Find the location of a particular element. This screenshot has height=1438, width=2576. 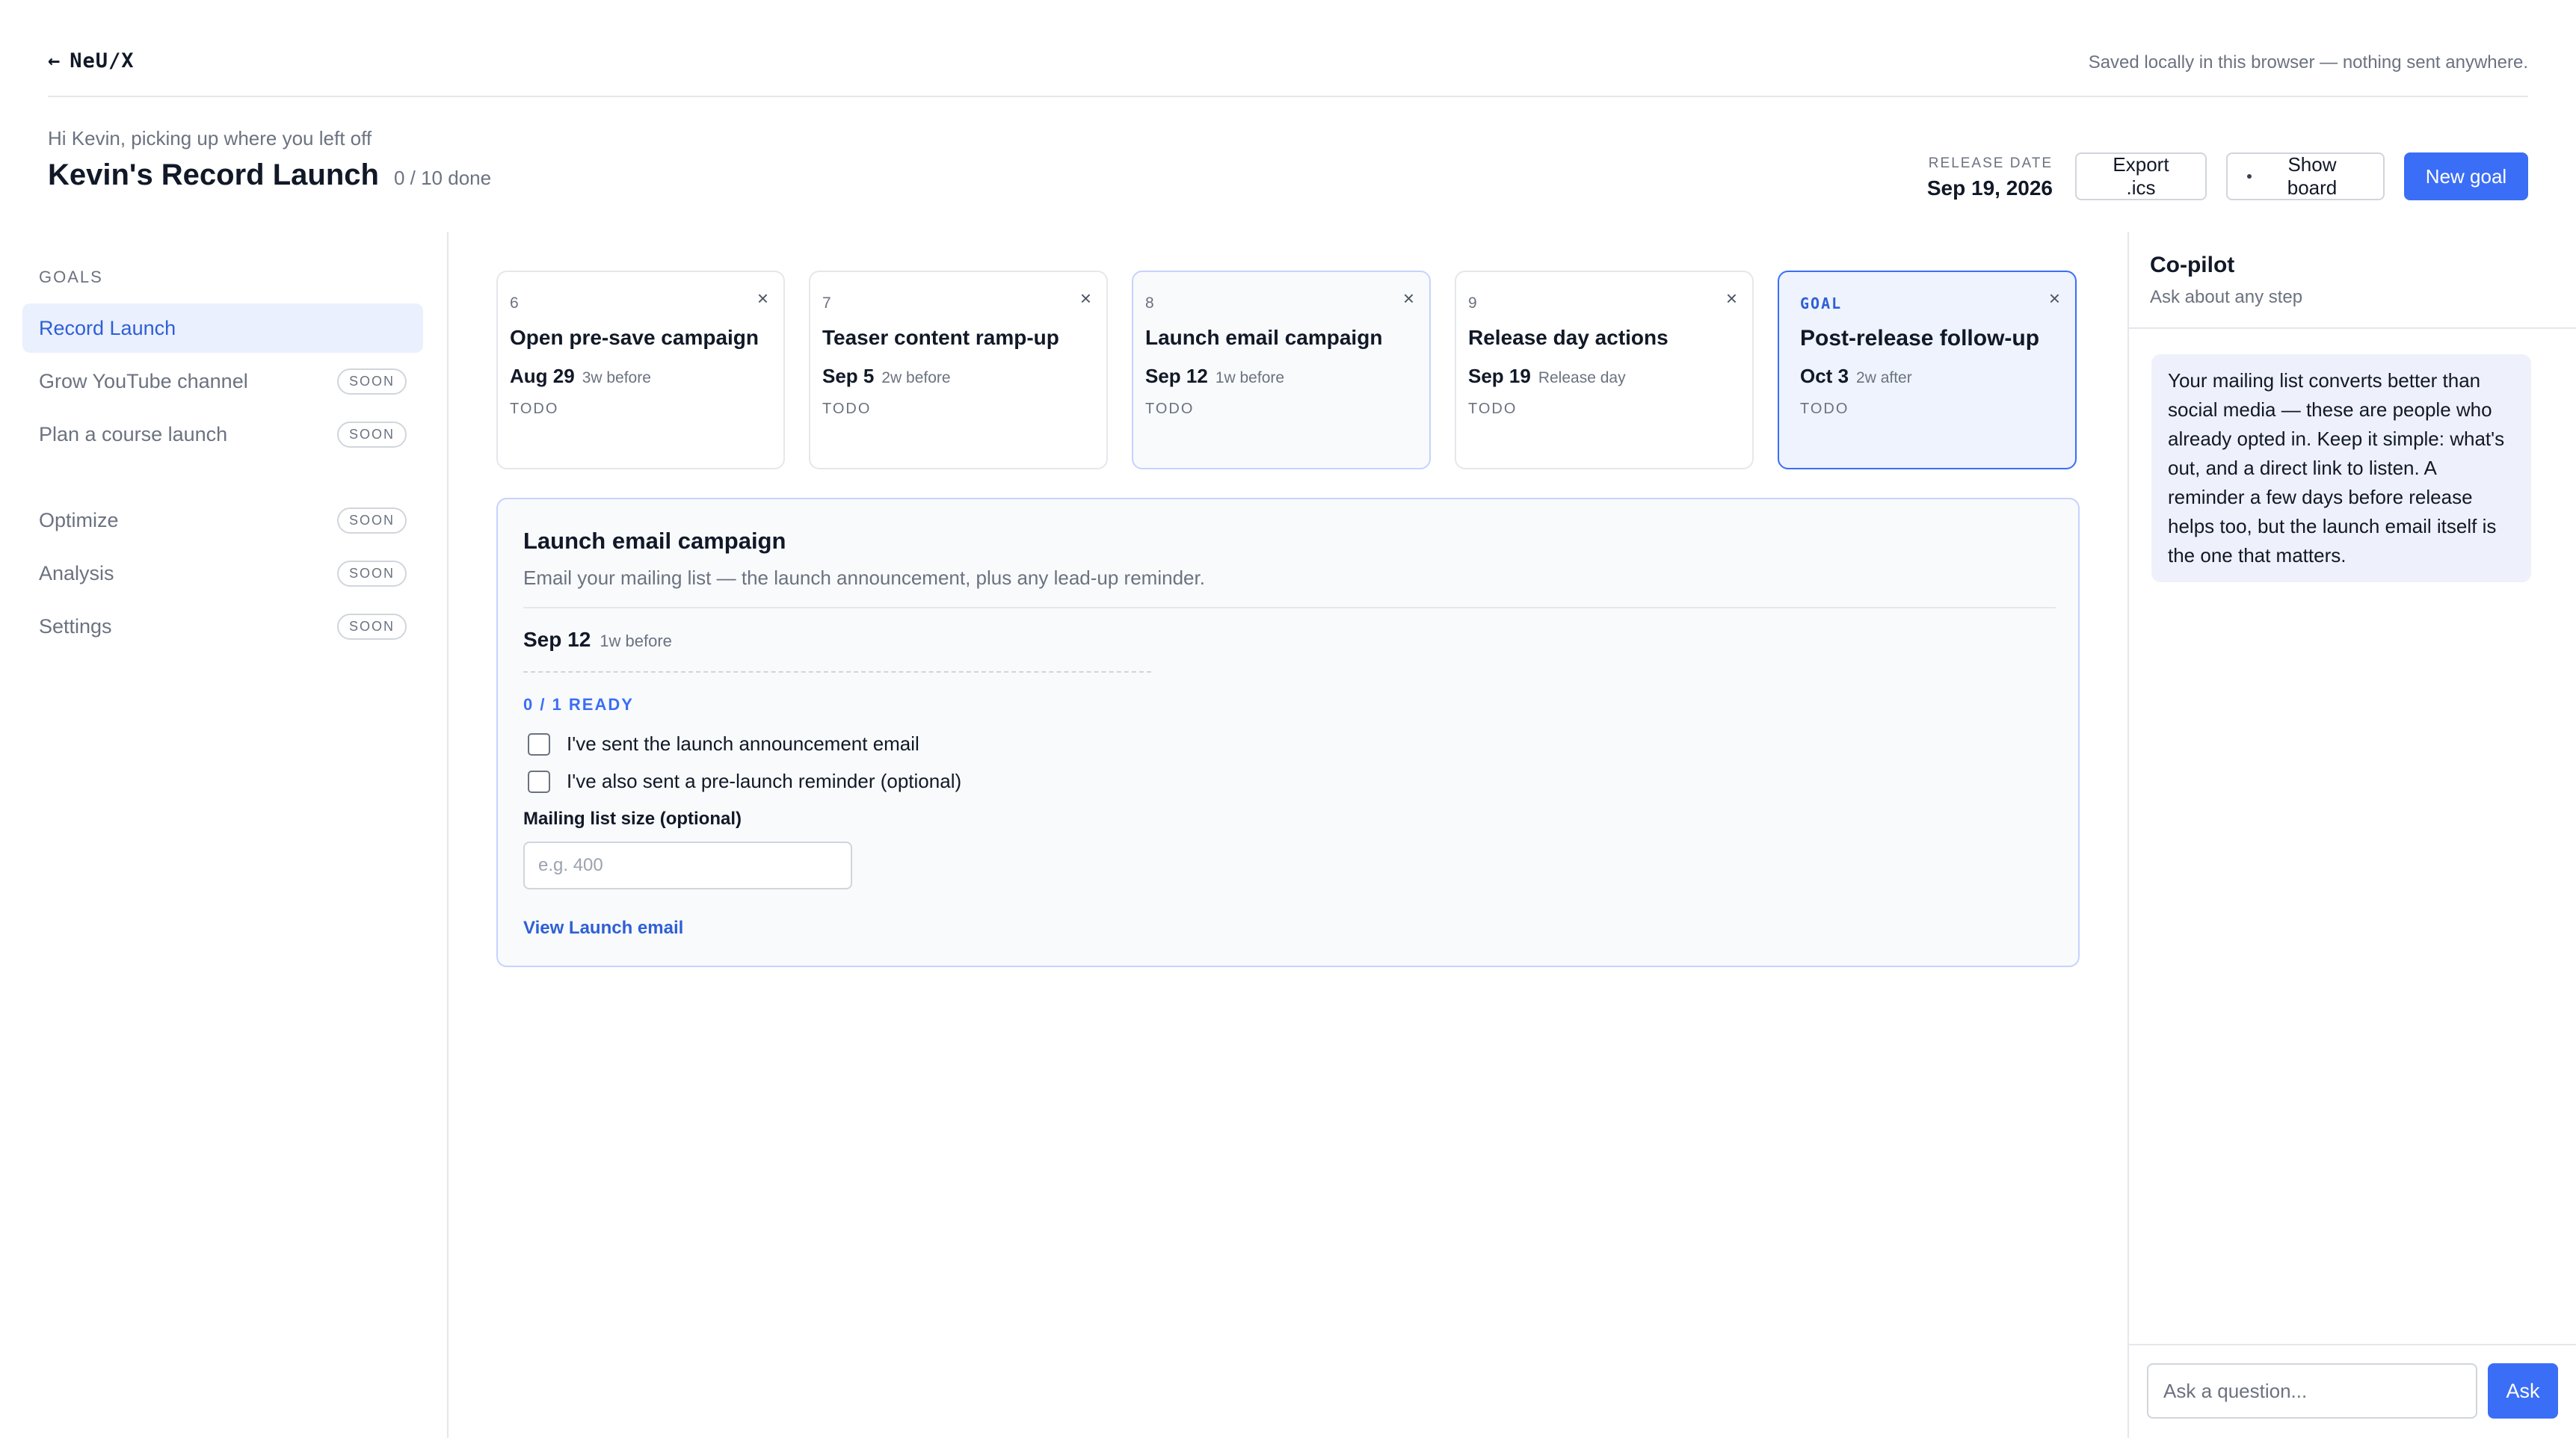

step-date: Oct 3 2w after is located at coordinates (1856, 376).